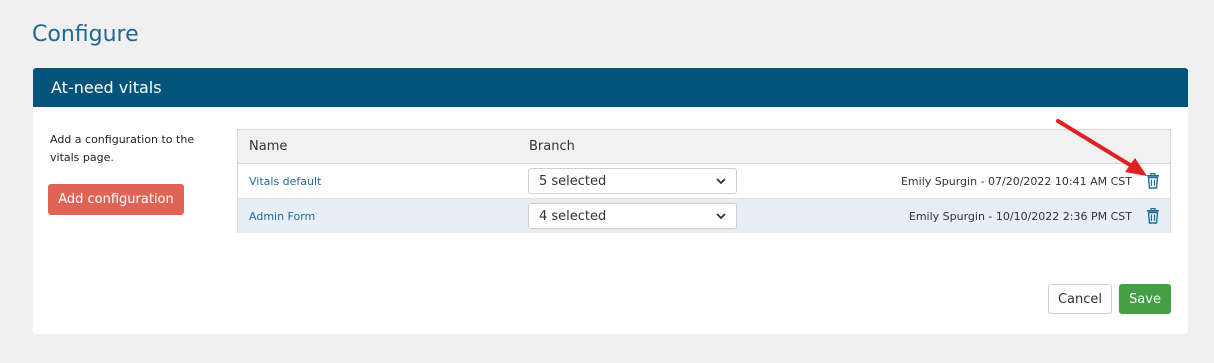 Image resolution: width=1214 pixels, height=363 pixels. I want to click on column-header-branch: Branch, so click(552, 146).